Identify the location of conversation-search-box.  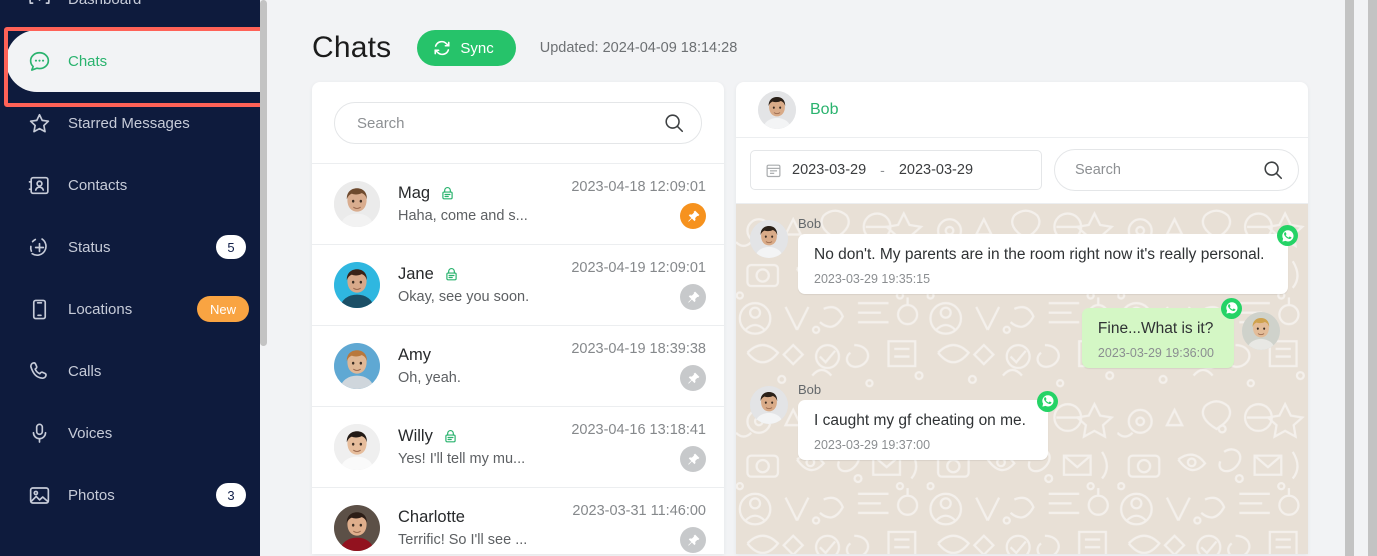
(1176, 170).